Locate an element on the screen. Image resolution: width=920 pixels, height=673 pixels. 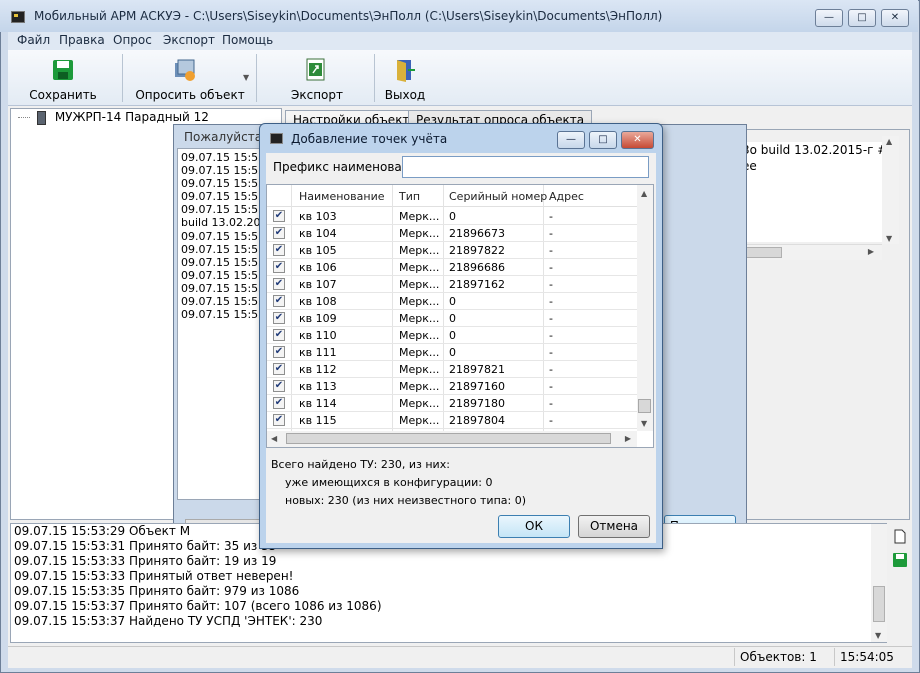
table-row: ✔ кв 108 Мерк... 0 - is located at coordinates (452, 301).